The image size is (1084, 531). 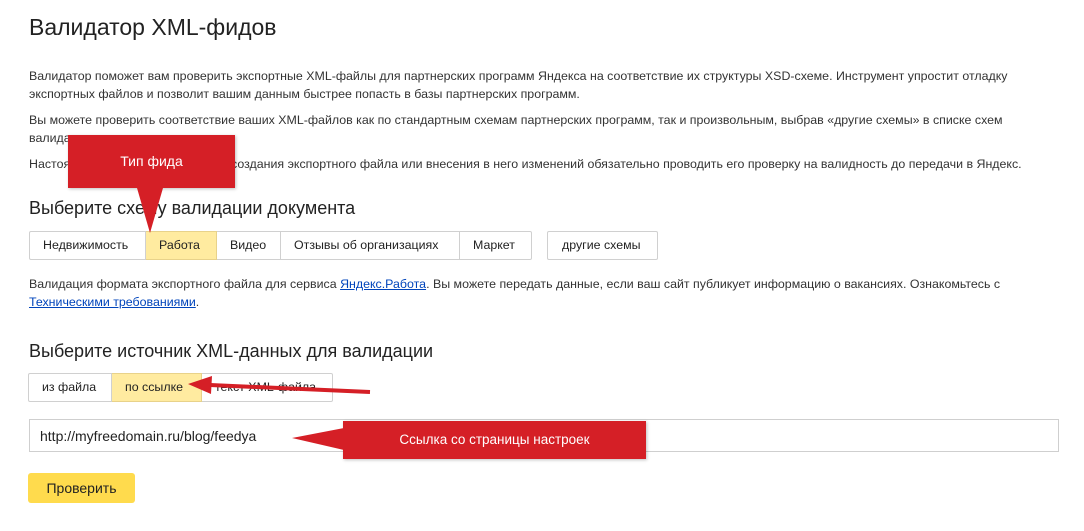 What do you see at coordinates (602, 245) in the screenshot?
I see `other-schemes-button: другие схемы` at bounding box center [602, 245].